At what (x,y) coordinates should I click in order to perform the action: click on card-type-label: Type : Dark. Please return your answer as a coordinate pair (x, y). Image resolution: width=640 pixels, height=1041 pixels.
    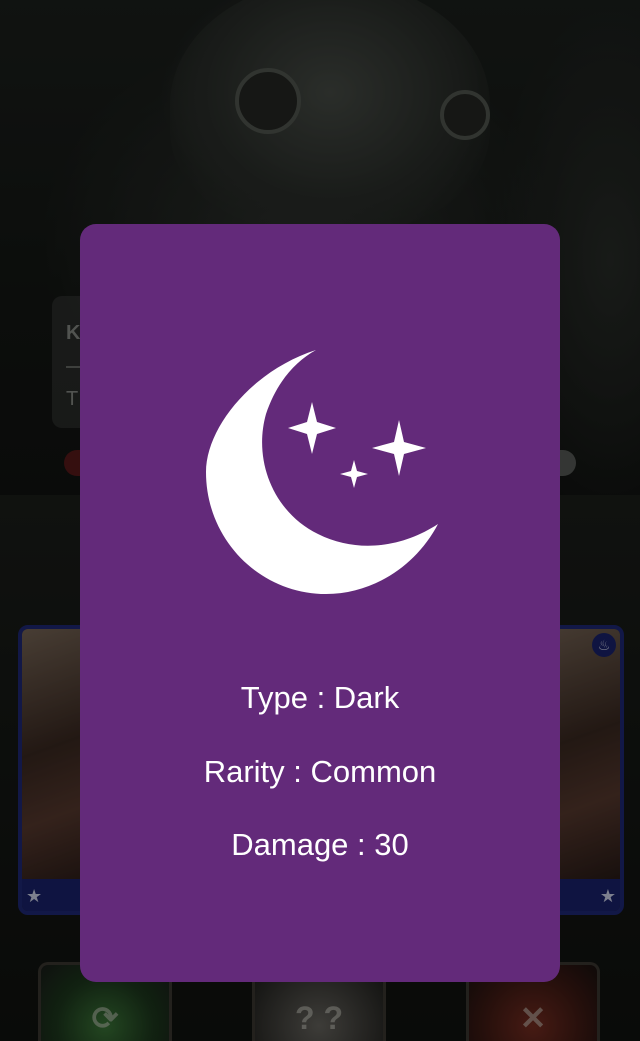
    Looking at the image, I should click on (320, 697).